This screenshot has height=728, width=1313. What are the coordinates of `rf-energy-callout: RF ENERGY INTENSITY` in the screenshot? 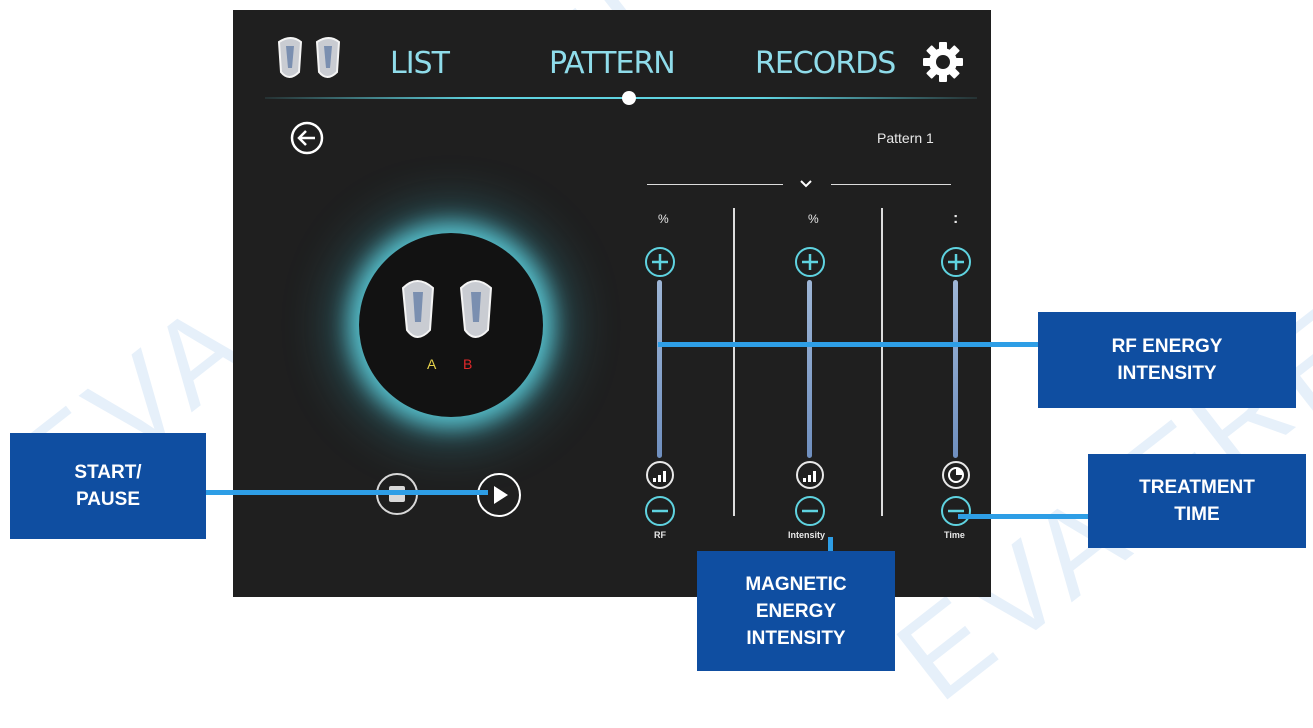 It's located at (1167, 360).